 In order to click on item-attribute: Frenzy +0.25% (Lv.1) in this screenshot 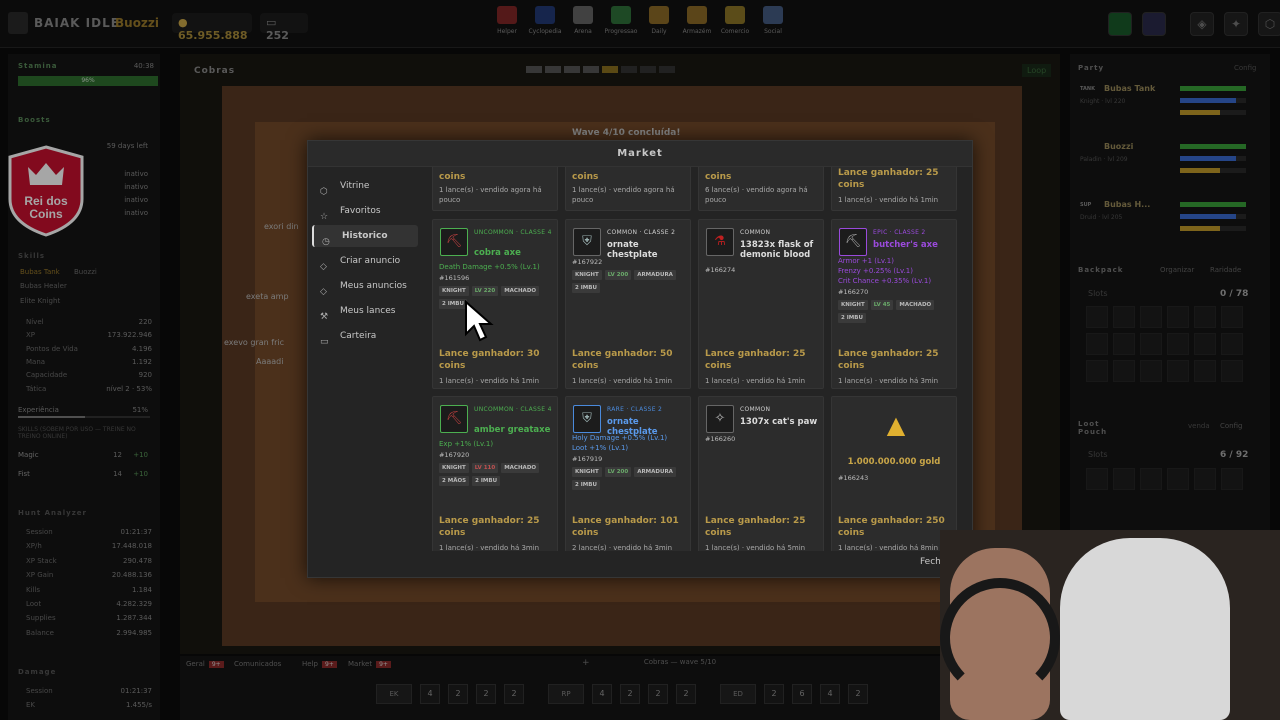, I will do `click(875, 271)`.